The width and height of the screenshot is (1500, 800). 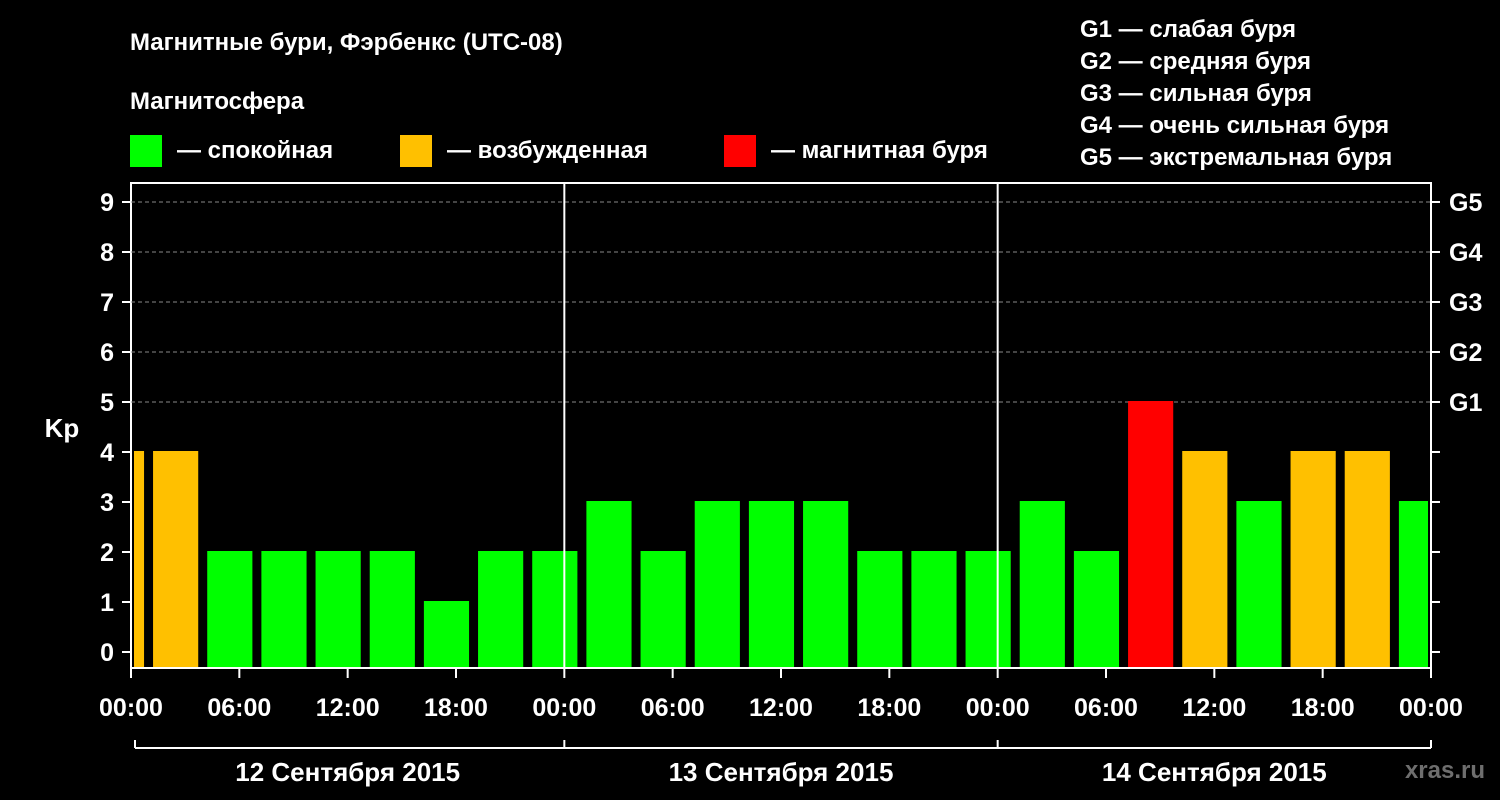 What do you see at coordinates (1234, 125) in the screenshot?
I see `storm-scale-item: G4 — очень сильная буря` at bounding box center [1234, 125].